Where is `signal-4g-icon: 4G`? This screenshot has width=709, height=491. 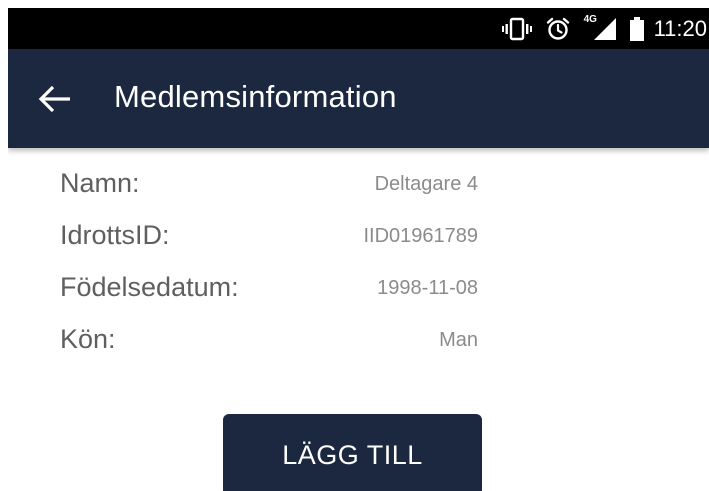 signal-4g-icon: 4G is located at coordinates (601, 28).